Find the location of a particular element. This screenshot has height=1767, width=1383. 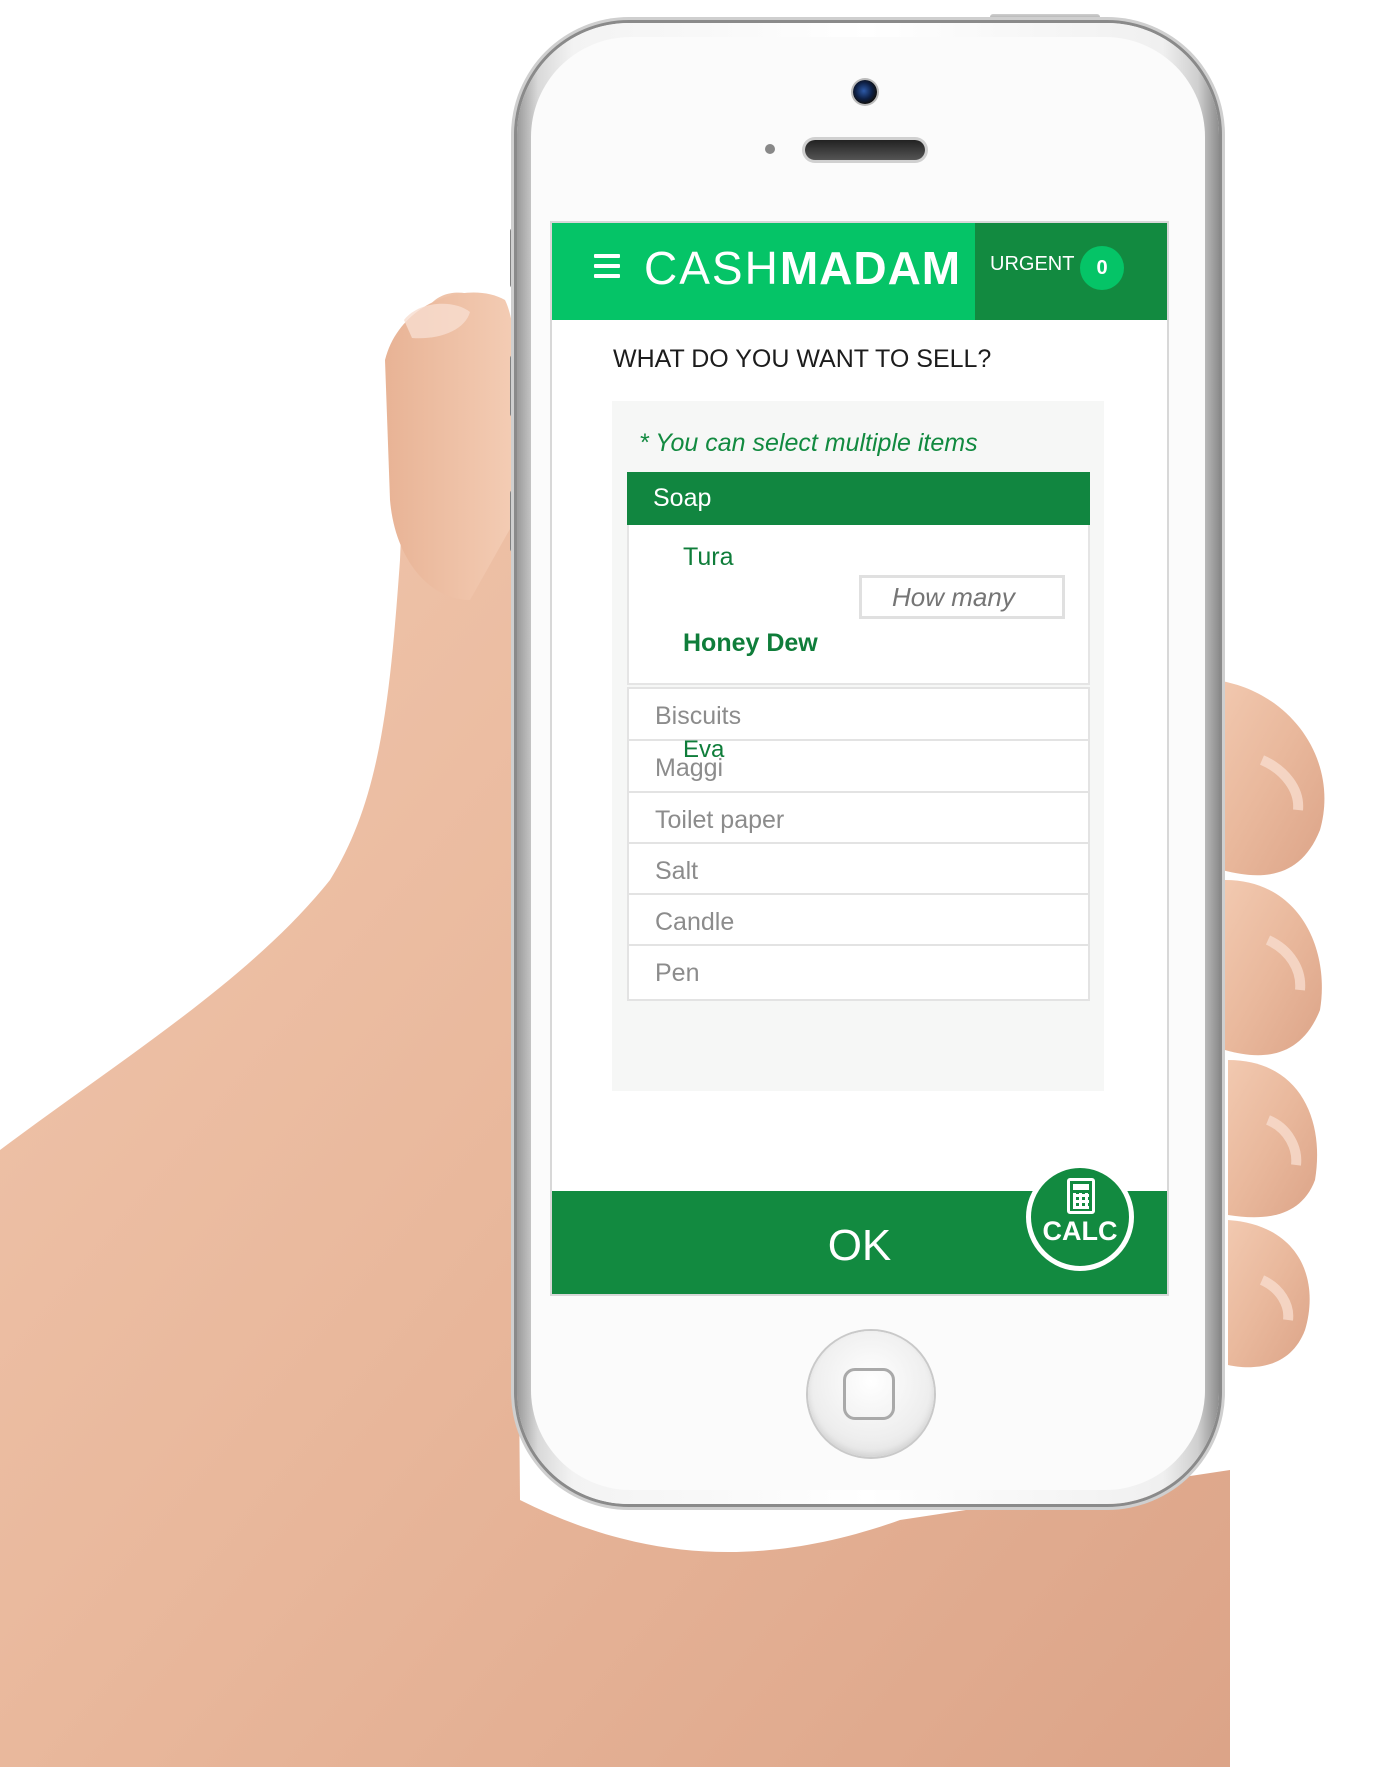

proximity-sensor-icon is located at coordinates (770, 149).